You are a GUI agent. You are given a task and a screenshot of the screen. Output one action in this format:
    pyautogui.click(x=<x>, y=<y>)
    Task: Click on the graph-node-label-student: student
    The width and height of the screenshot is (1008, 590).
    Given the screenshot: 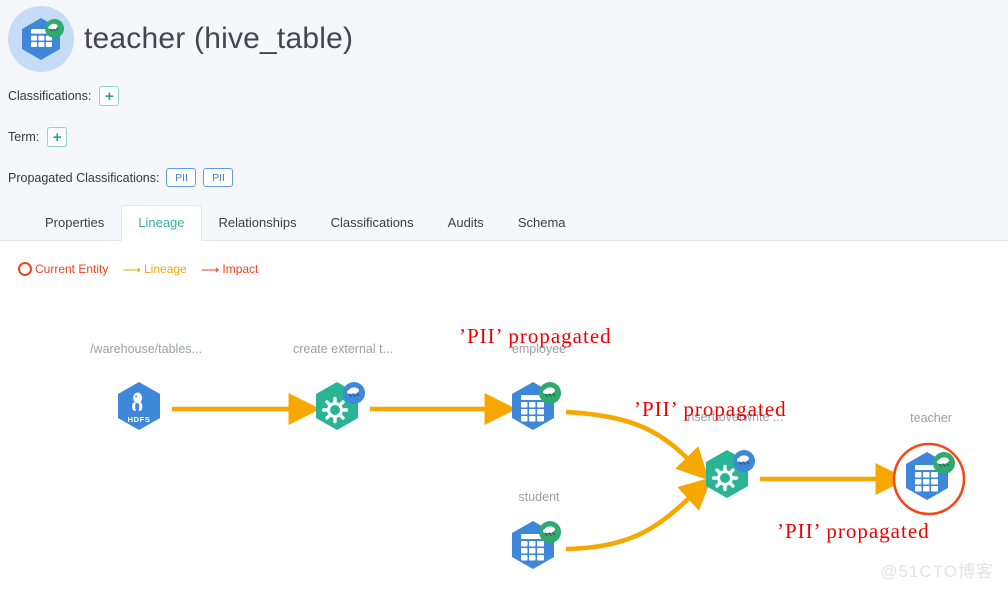 What is the action you would take?
    pyautogui.click(x=539, y=497)
    